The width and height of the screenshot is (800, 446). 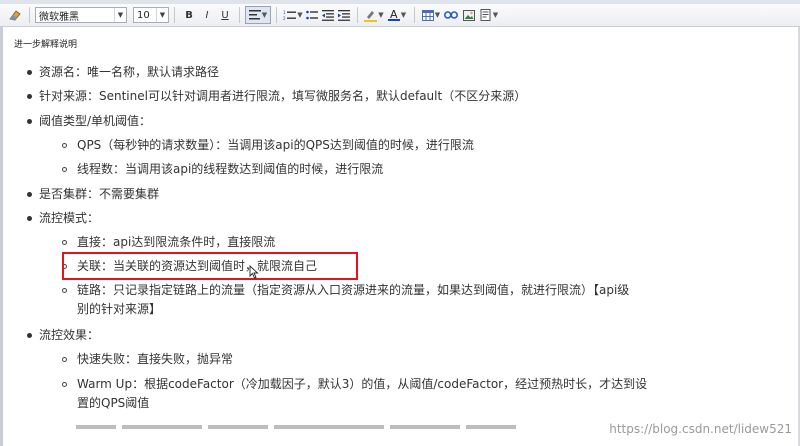 What do you see at coordinates (1, 236) in the screenshot?
I see `editor-left-border` at bounding box center [1, 236].